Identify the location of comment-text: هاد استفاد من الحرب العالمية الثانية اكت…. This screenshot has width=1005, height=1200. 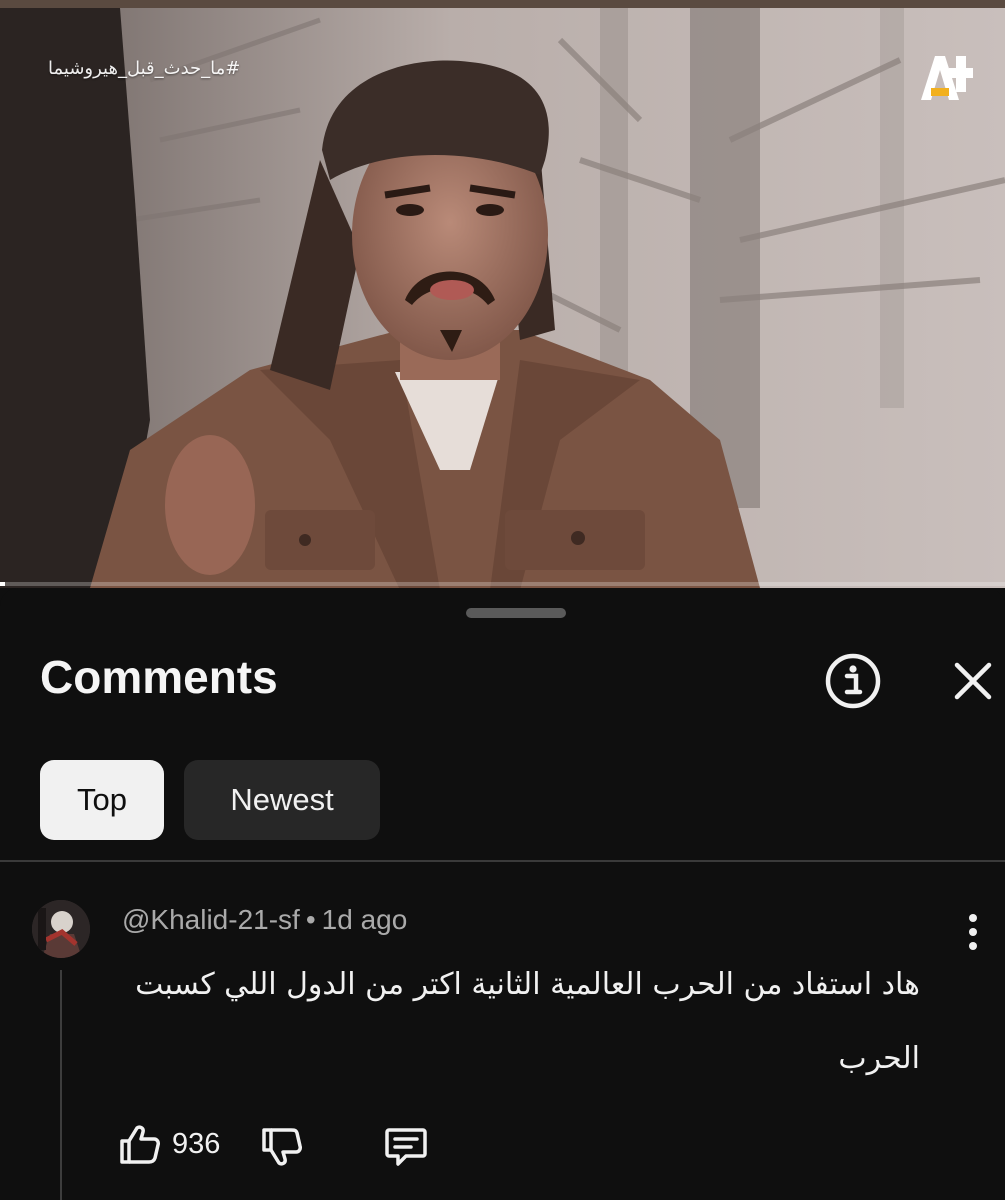
(527, 1021).